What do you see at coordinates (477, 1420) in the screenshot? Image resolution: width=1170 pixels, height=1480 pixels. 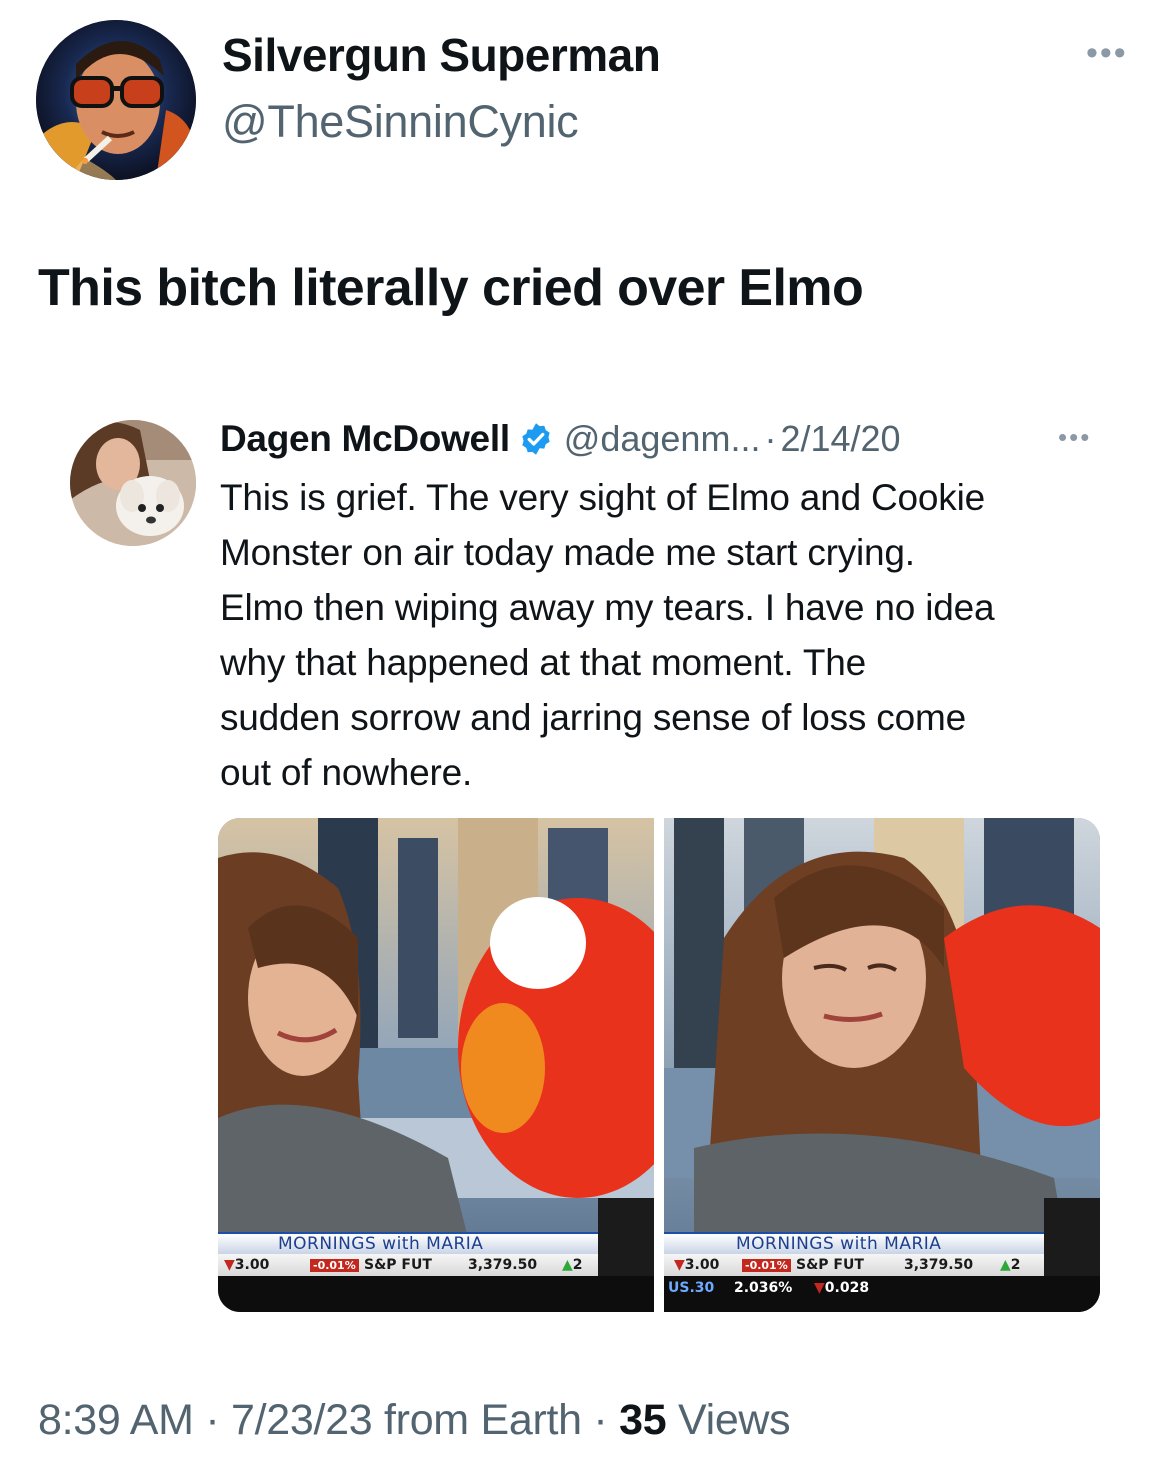 I see `tweet-source: from Earth` at bounding box center [477, 1420].